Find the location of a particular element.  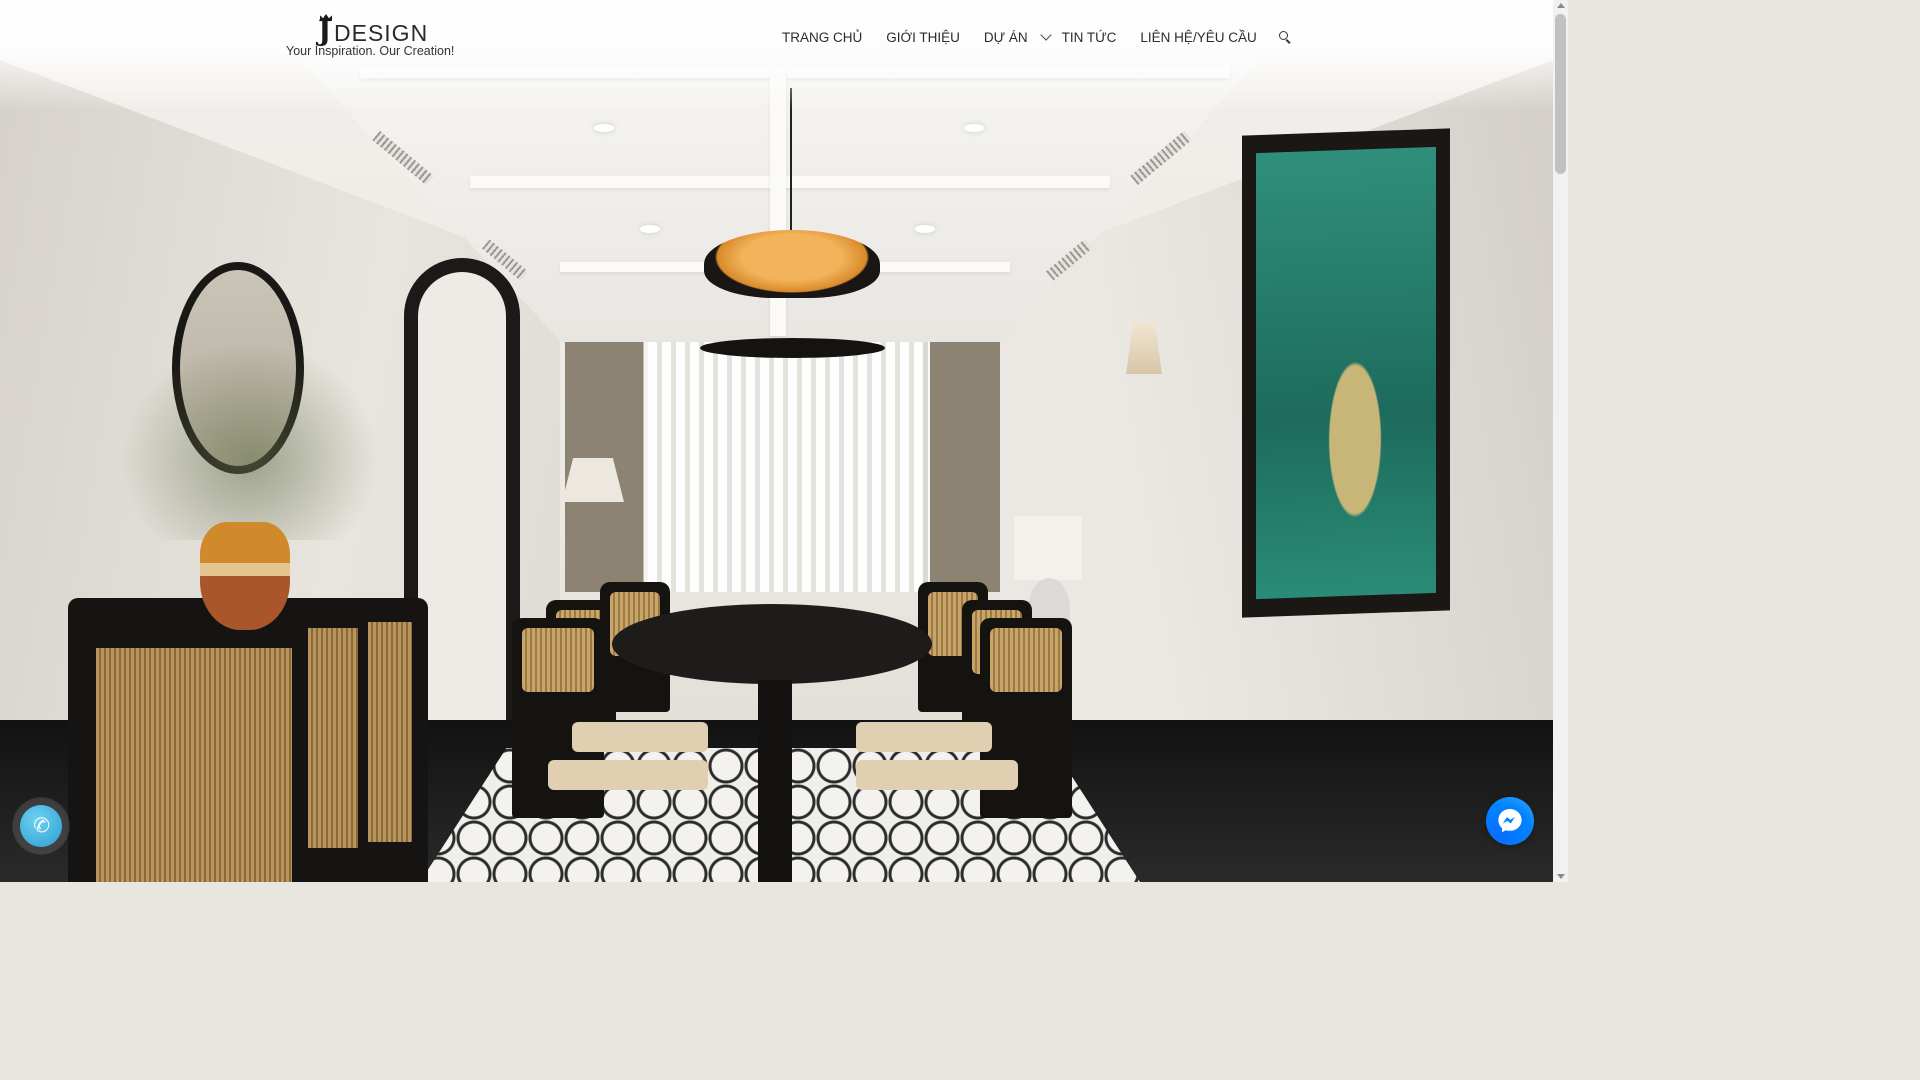

site-logo: J DESIGN Your Inspiration. Our Creation! is located at coordinates (374, 37).